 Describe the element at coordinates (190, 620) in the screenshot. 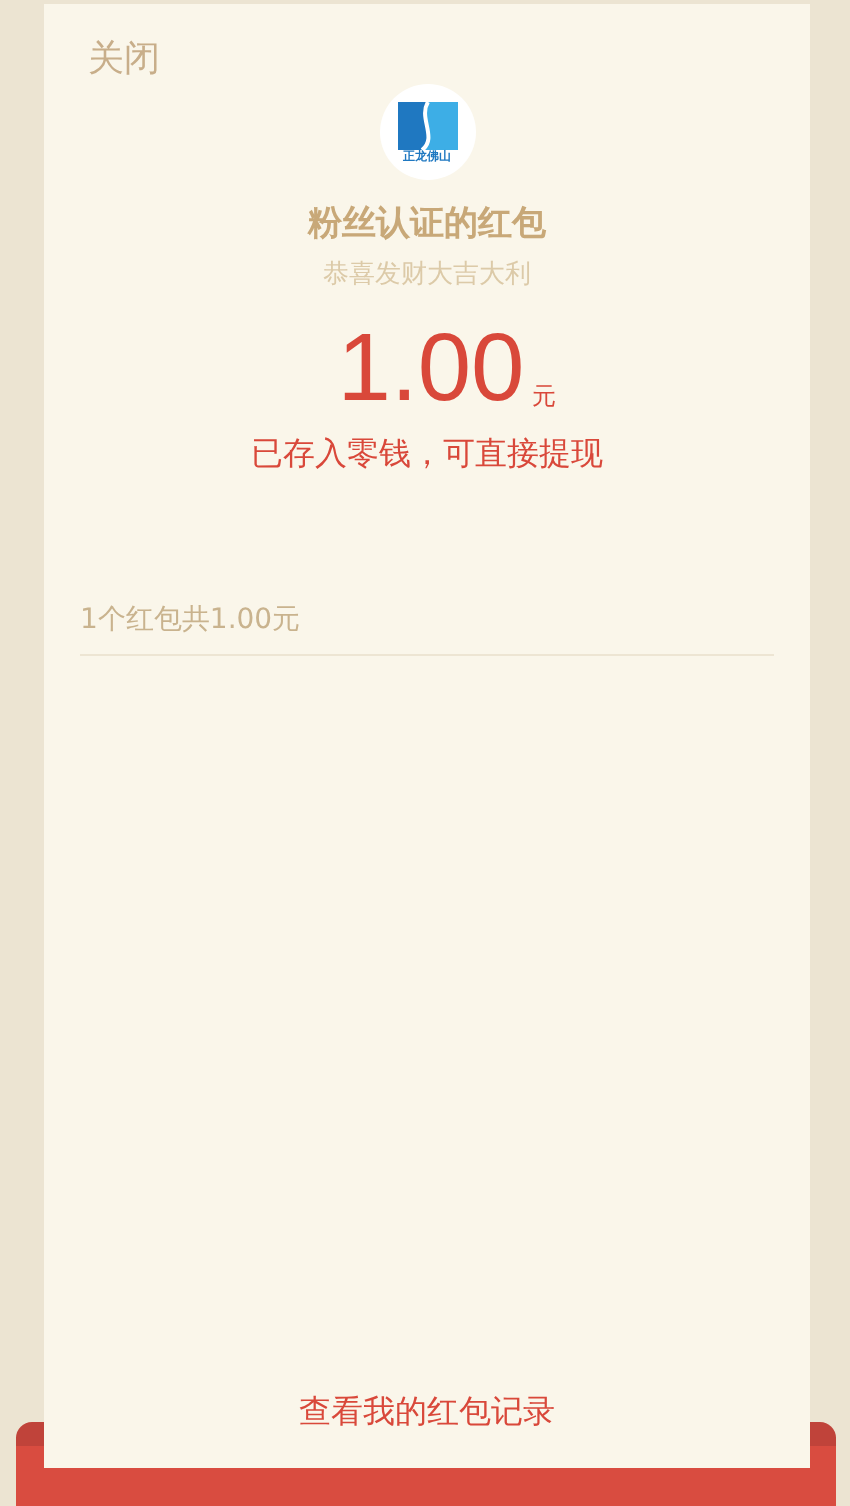

I see `summary-text: 1个红包共1.00元` at that location.